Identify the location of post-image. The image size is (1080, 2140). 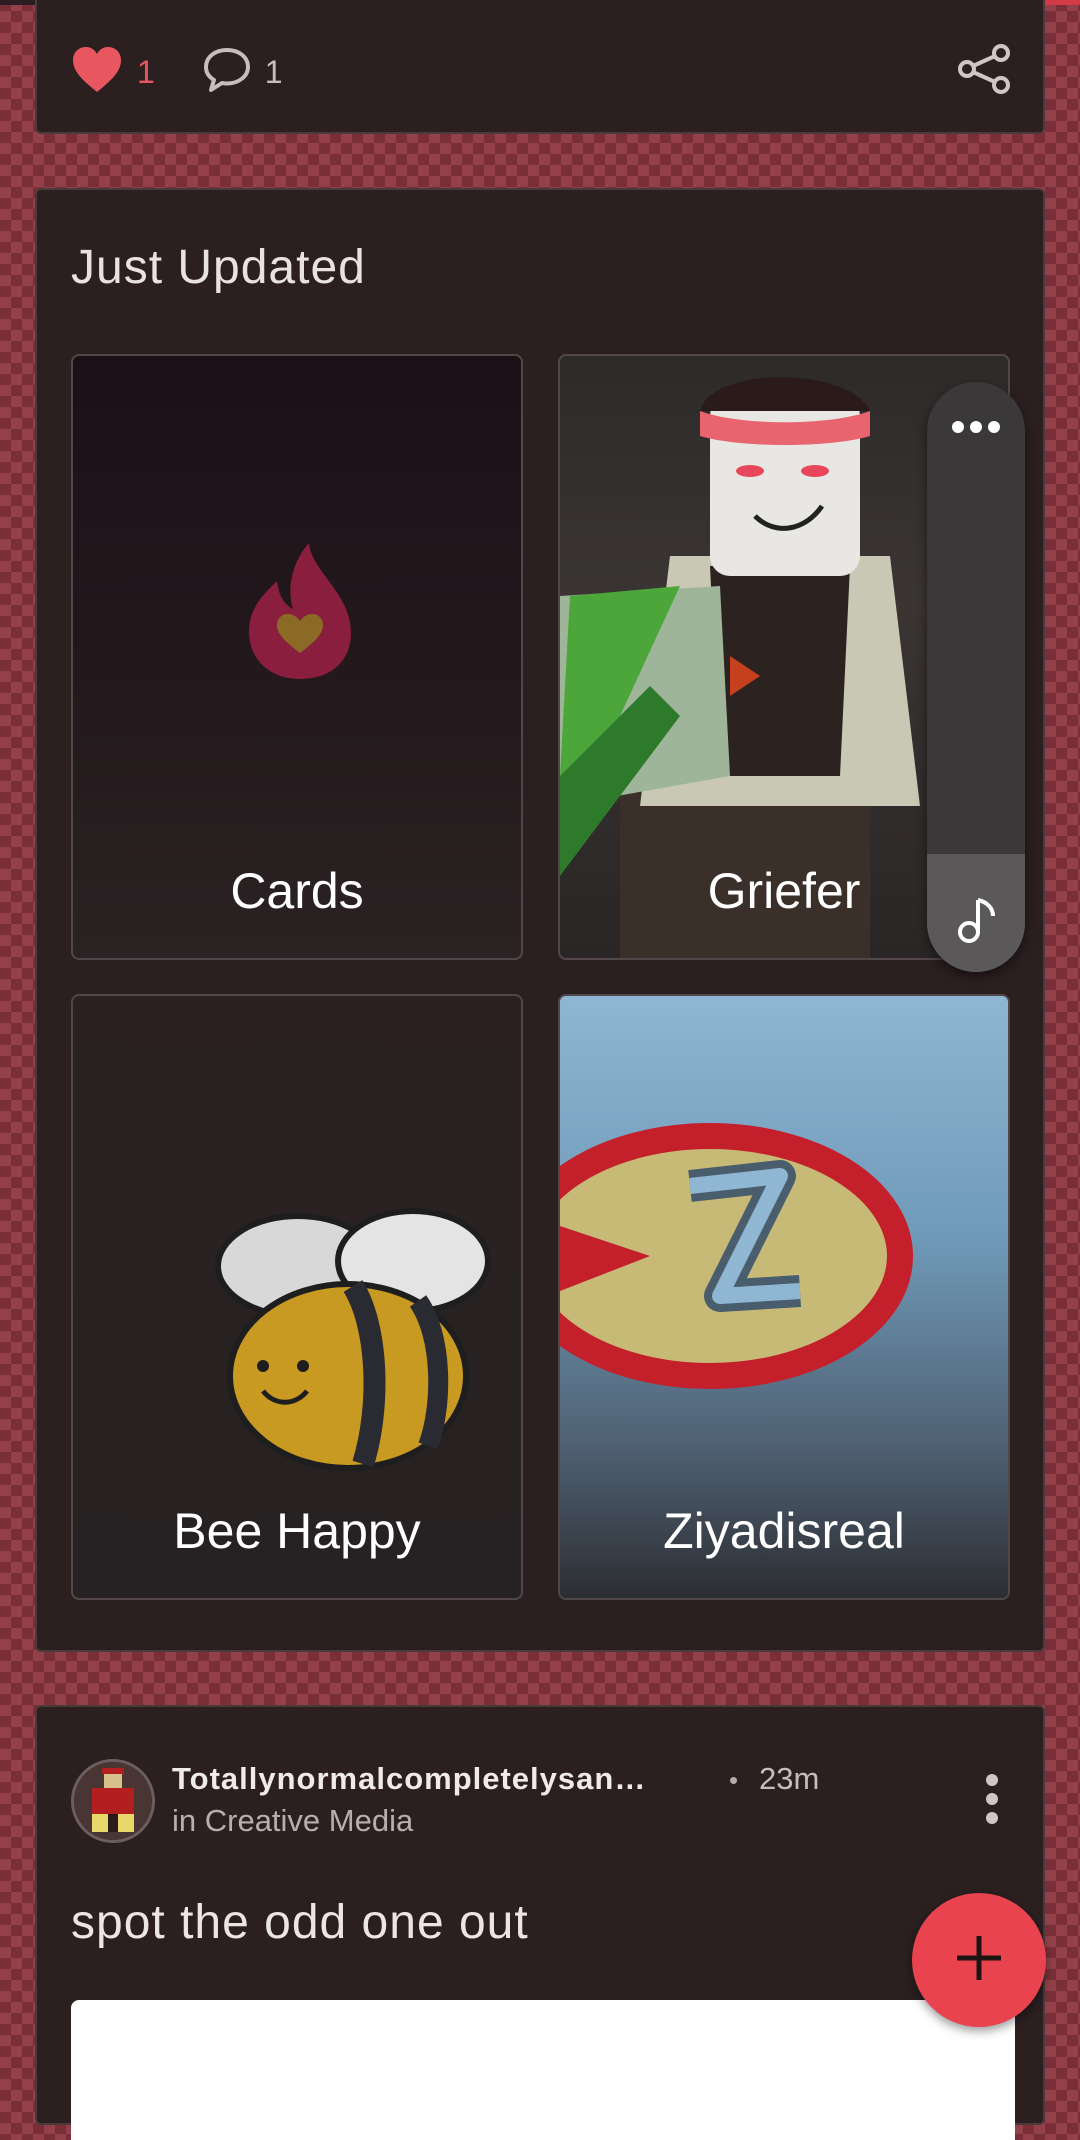
(543, 2070).